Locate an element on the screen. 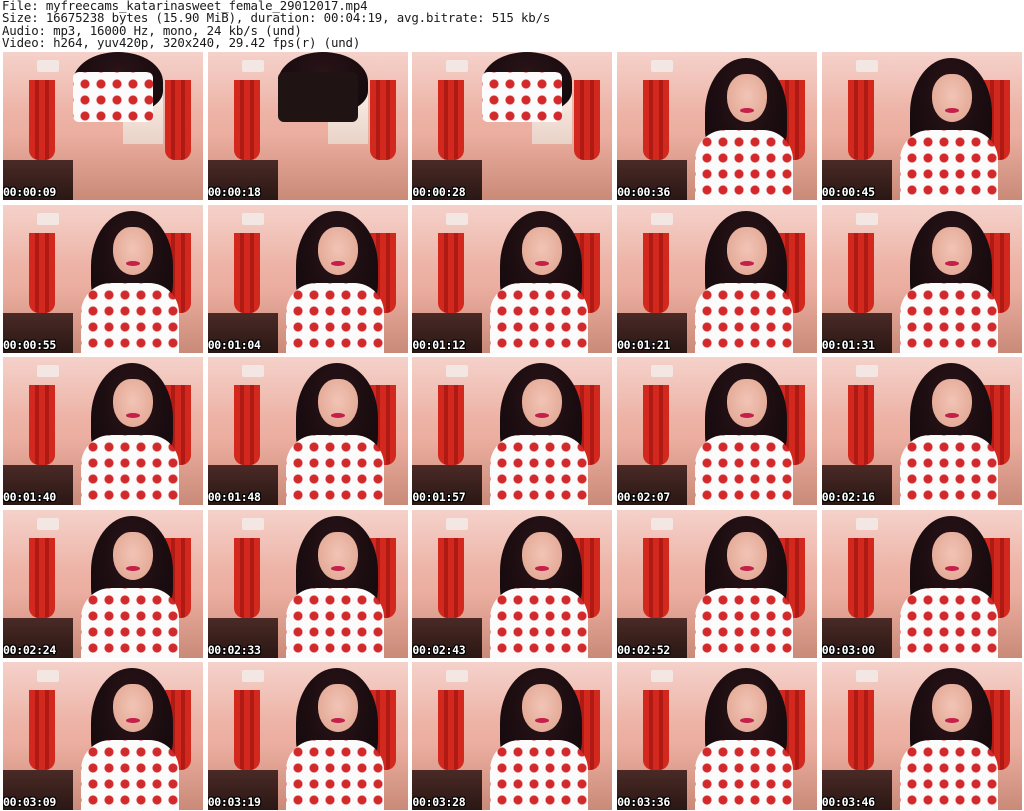  timestamp-label: 00:01:21 is located at coordinates (644, 344).